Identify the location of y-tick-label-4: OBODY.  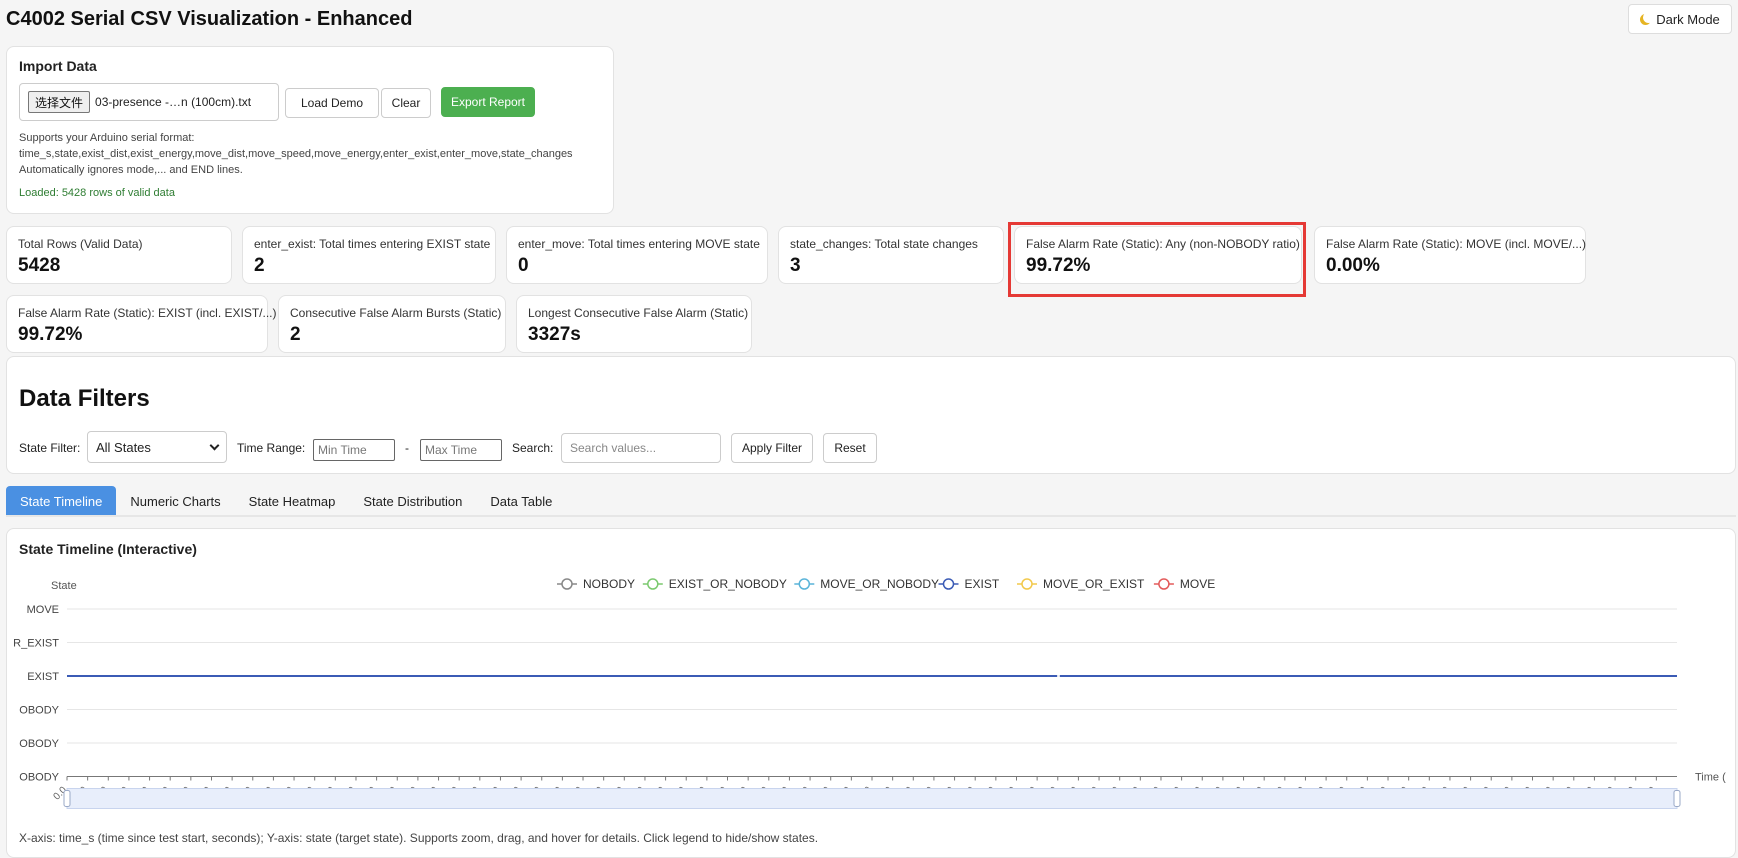
(39, 744).